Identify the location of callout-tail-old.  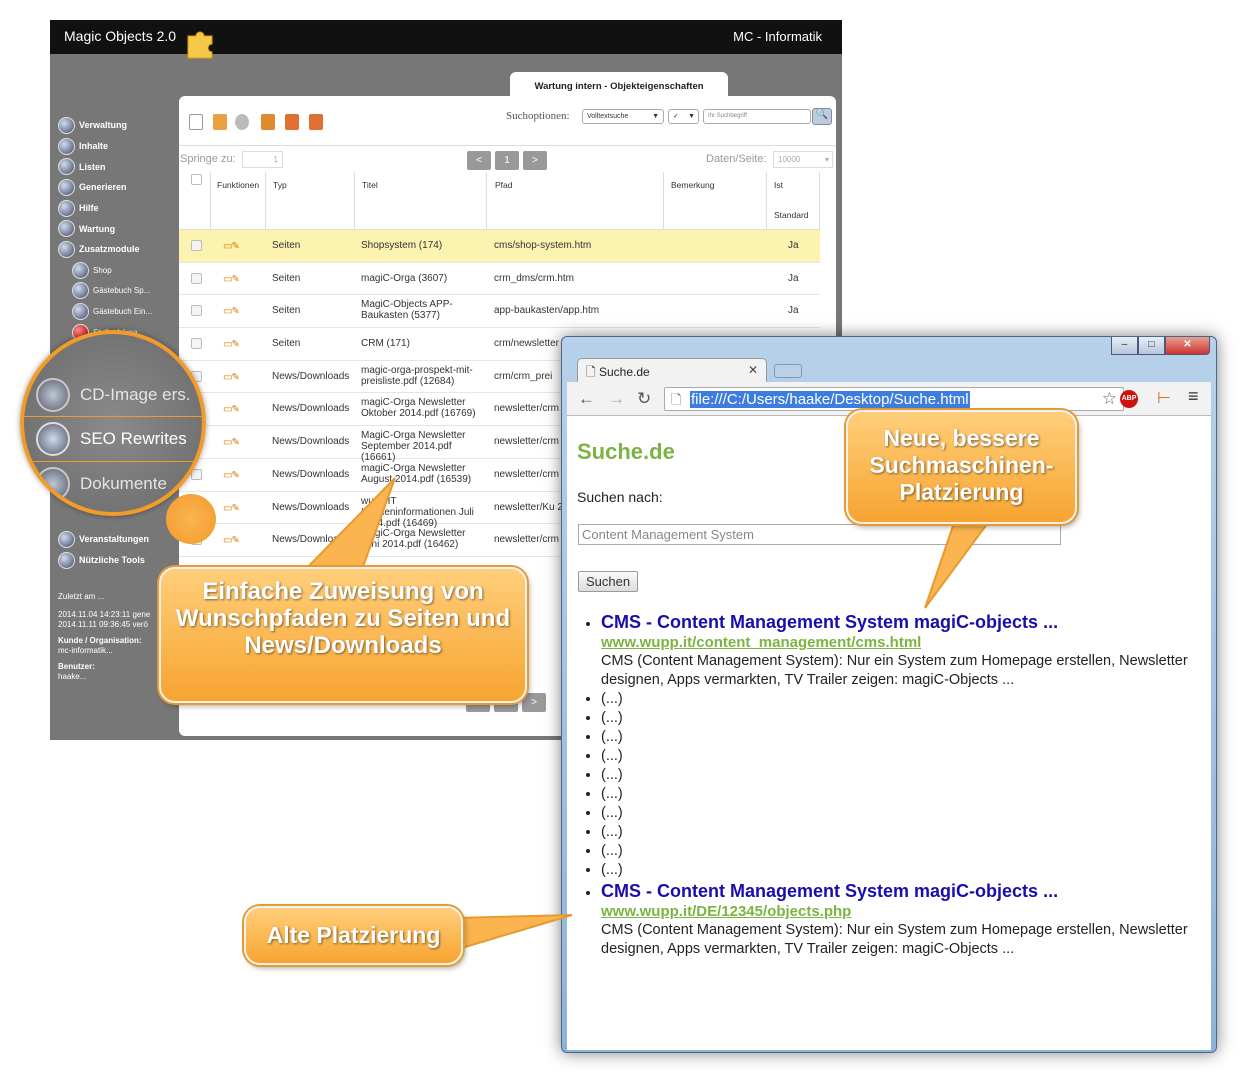
(513, 933).